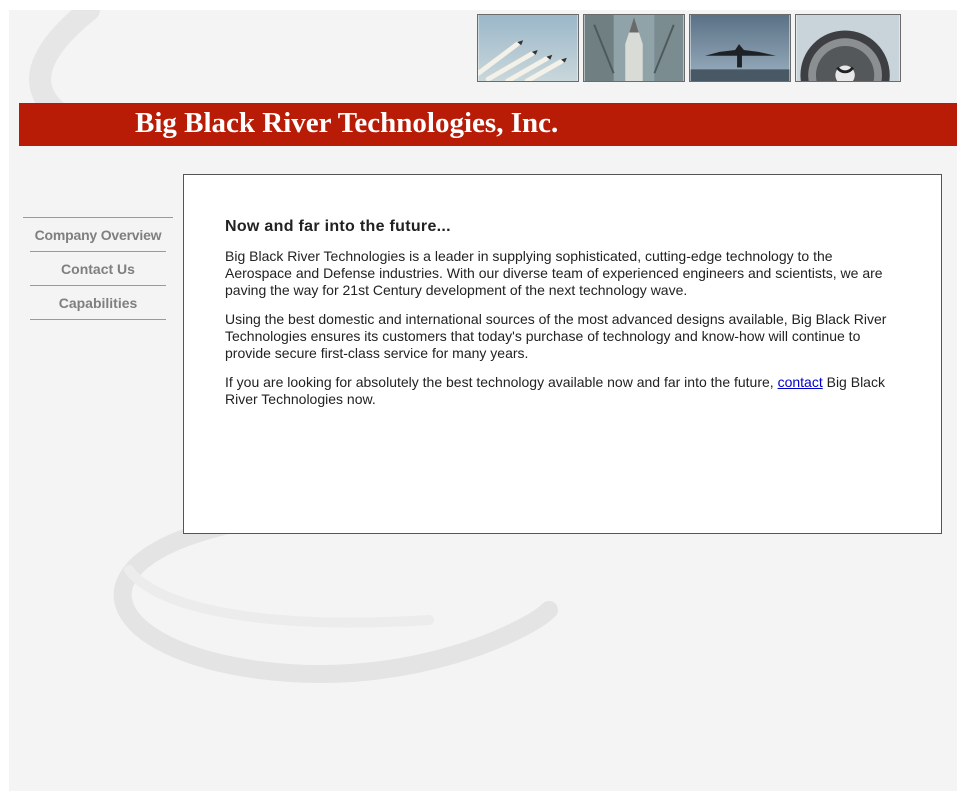  Describe the element at coordinates (800, 382) in the screenshot. I see `contact-link: contact` at that location.